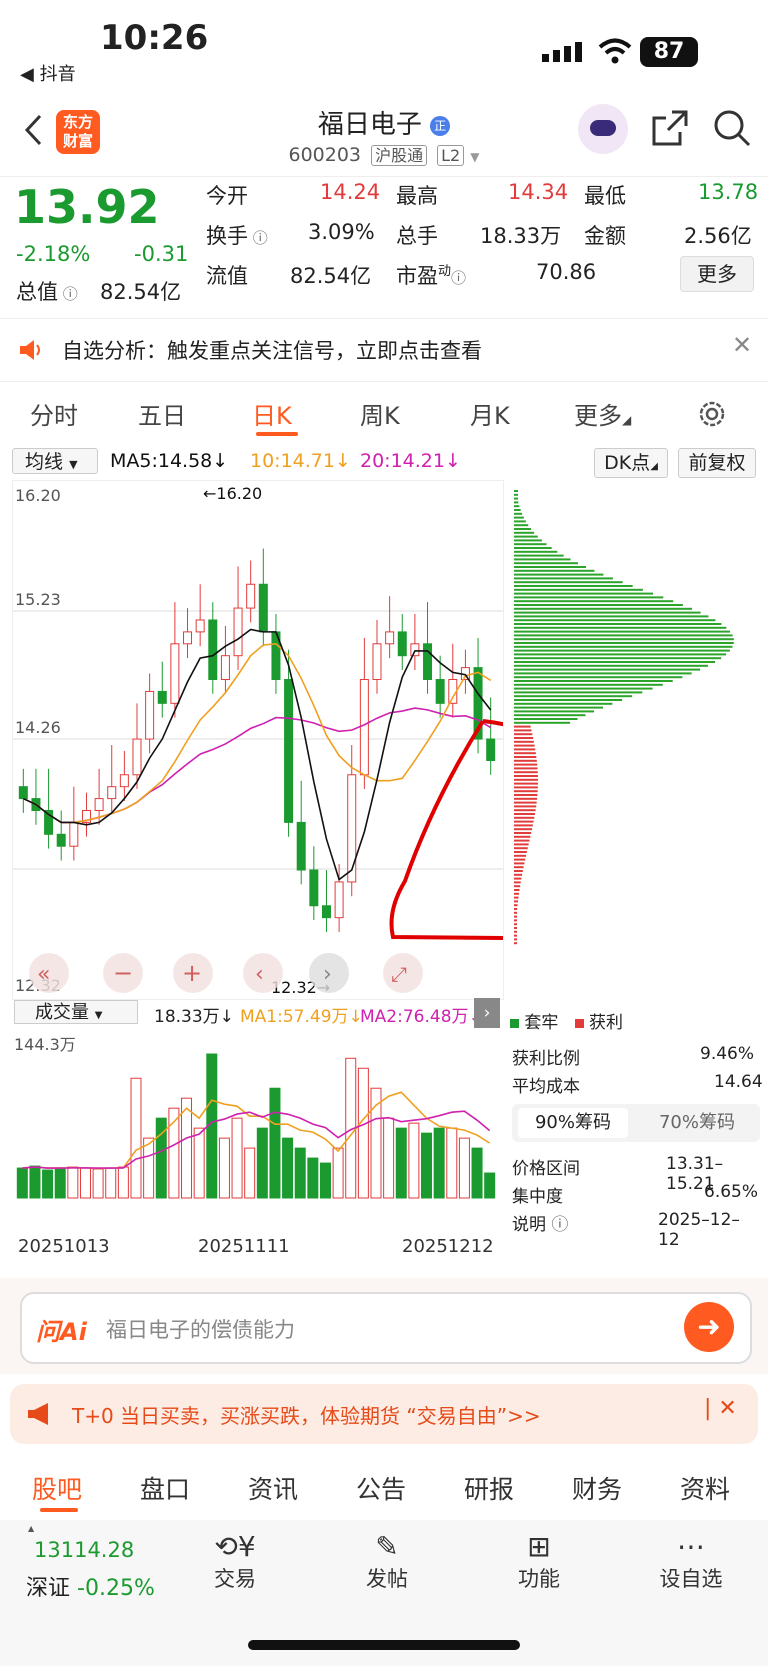 Image resolution: width=768 pixels, height=1666 pixels. I want to click on more-dots-icon: ⋯, so click(691, 1546).